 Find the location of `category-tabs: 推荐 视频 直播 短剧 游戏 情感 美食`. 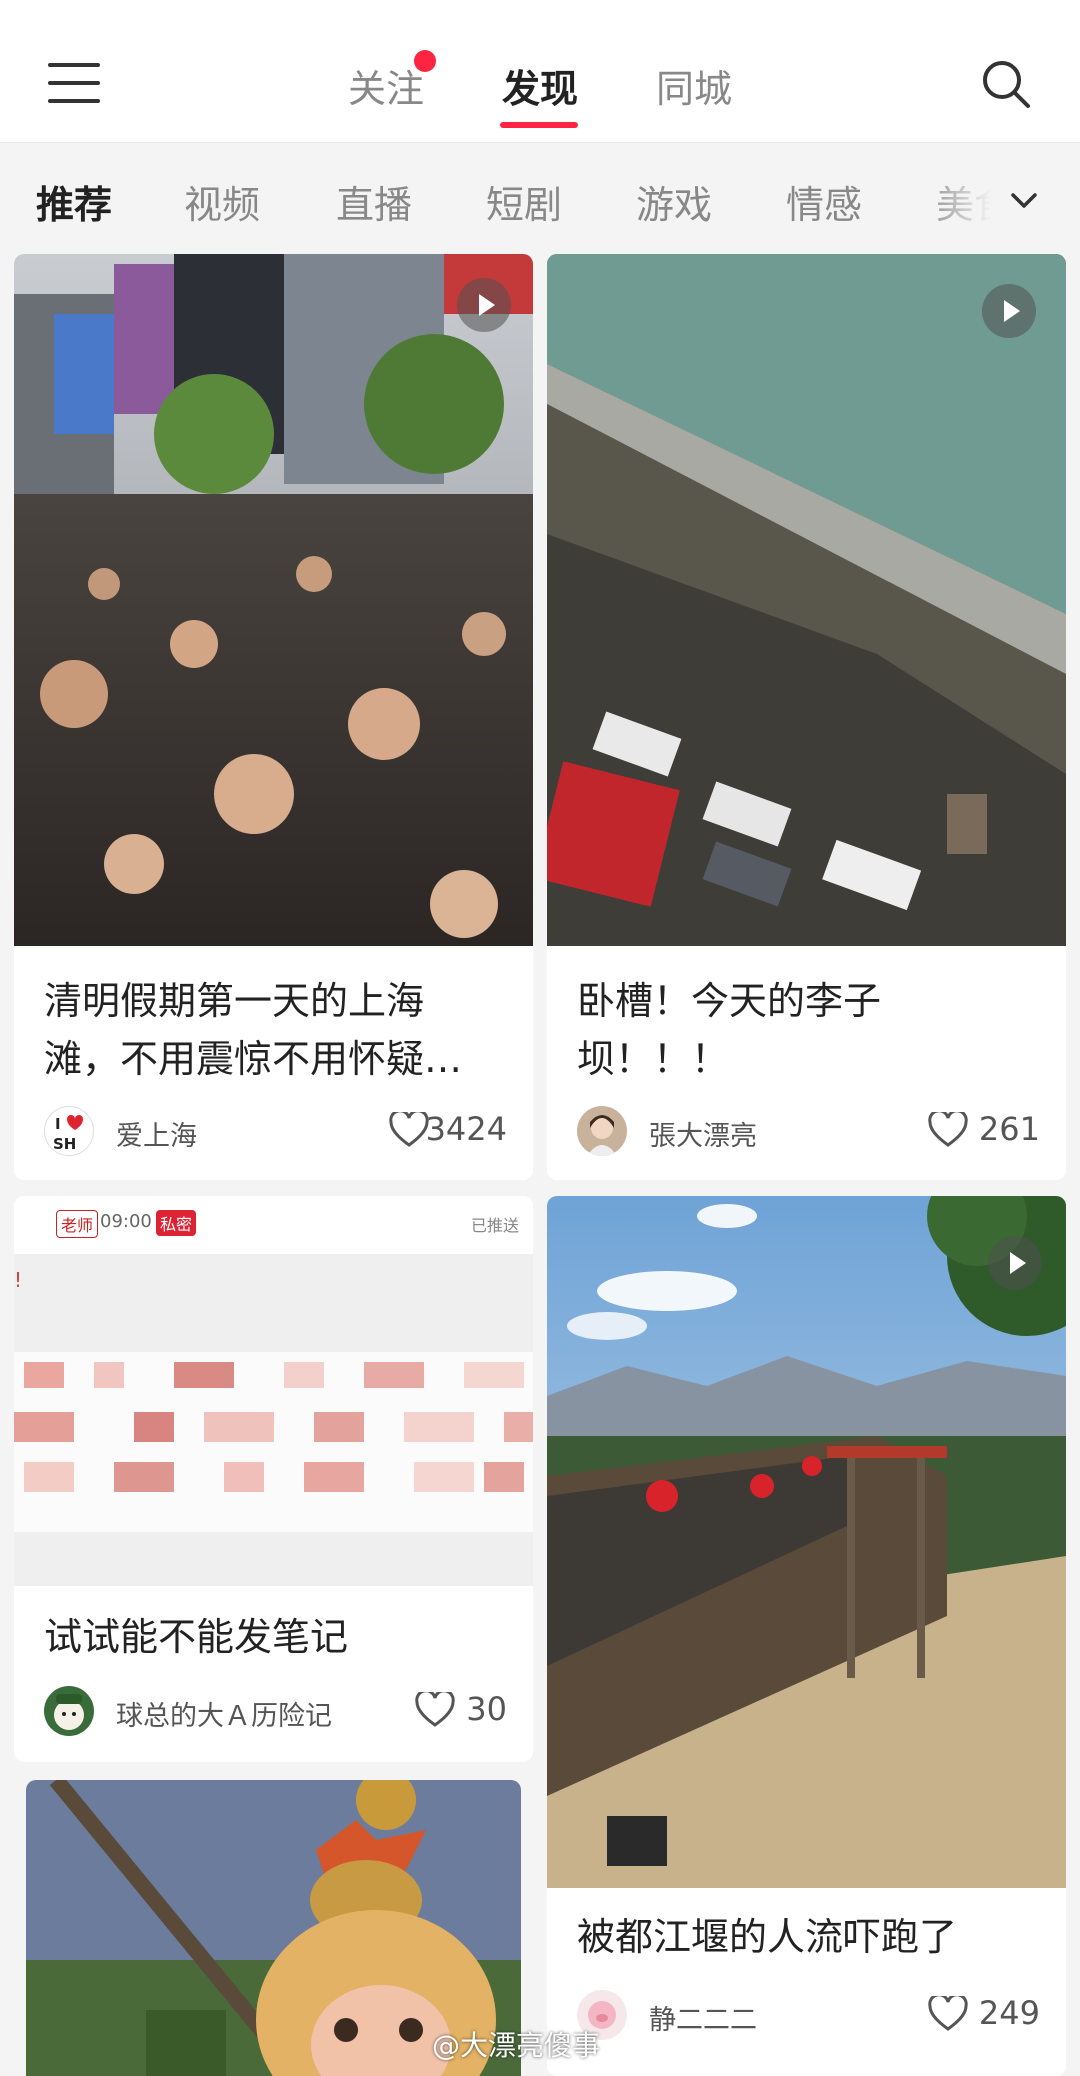

category-tabs: 推荐 视频 直播 短剧 游戏 情感 美食 is located at coordinates (540, 198).